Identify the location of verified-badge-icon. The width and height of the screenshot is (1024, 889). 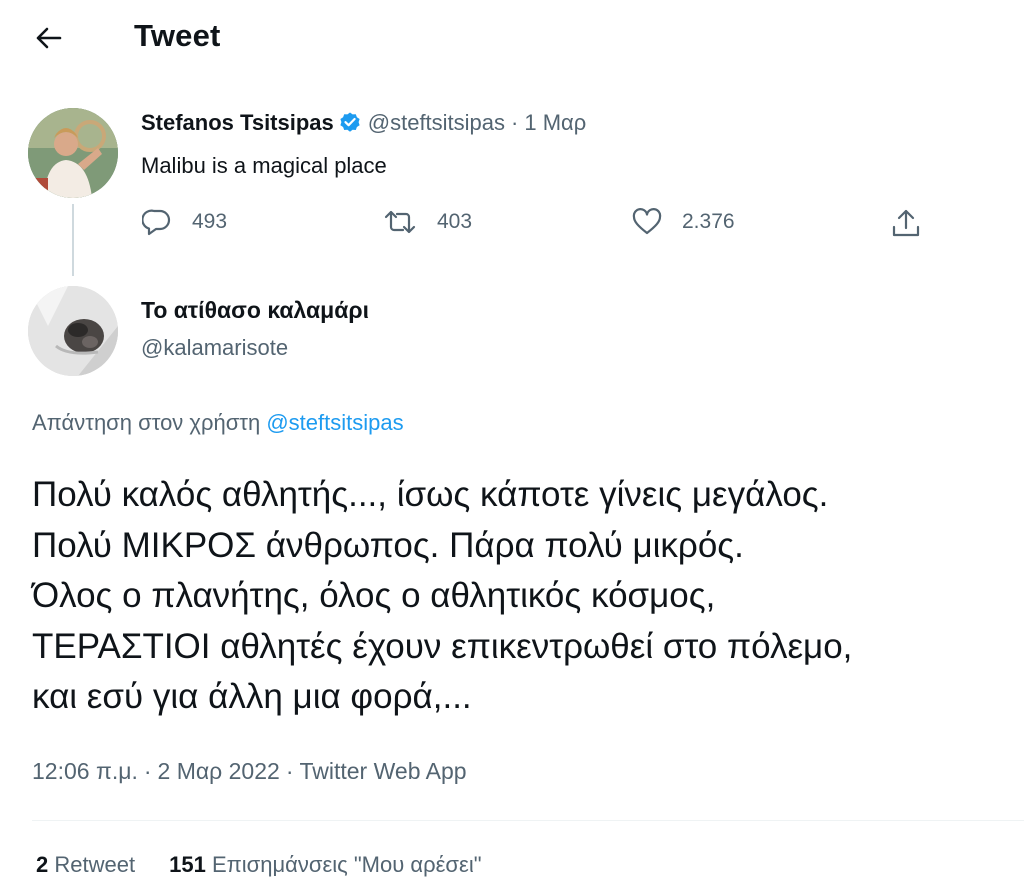
(350, 123).